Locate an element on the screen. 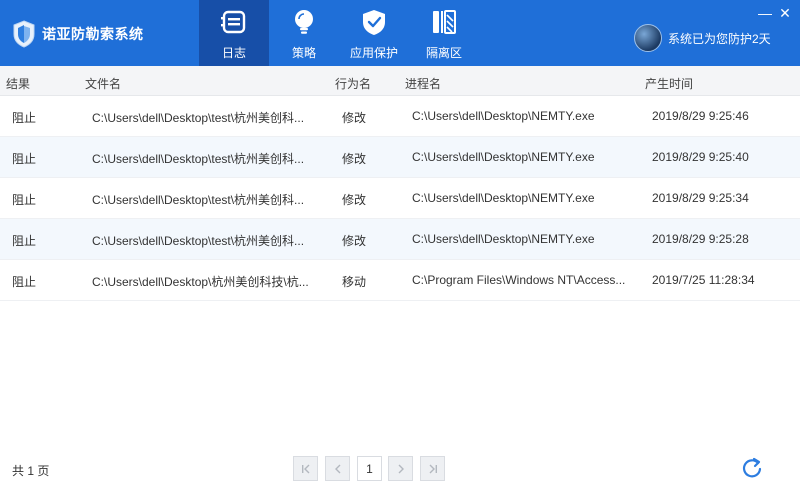 The image size is (800, 492). column-header-filename: 文件名 is located at coordinates (103, 84).